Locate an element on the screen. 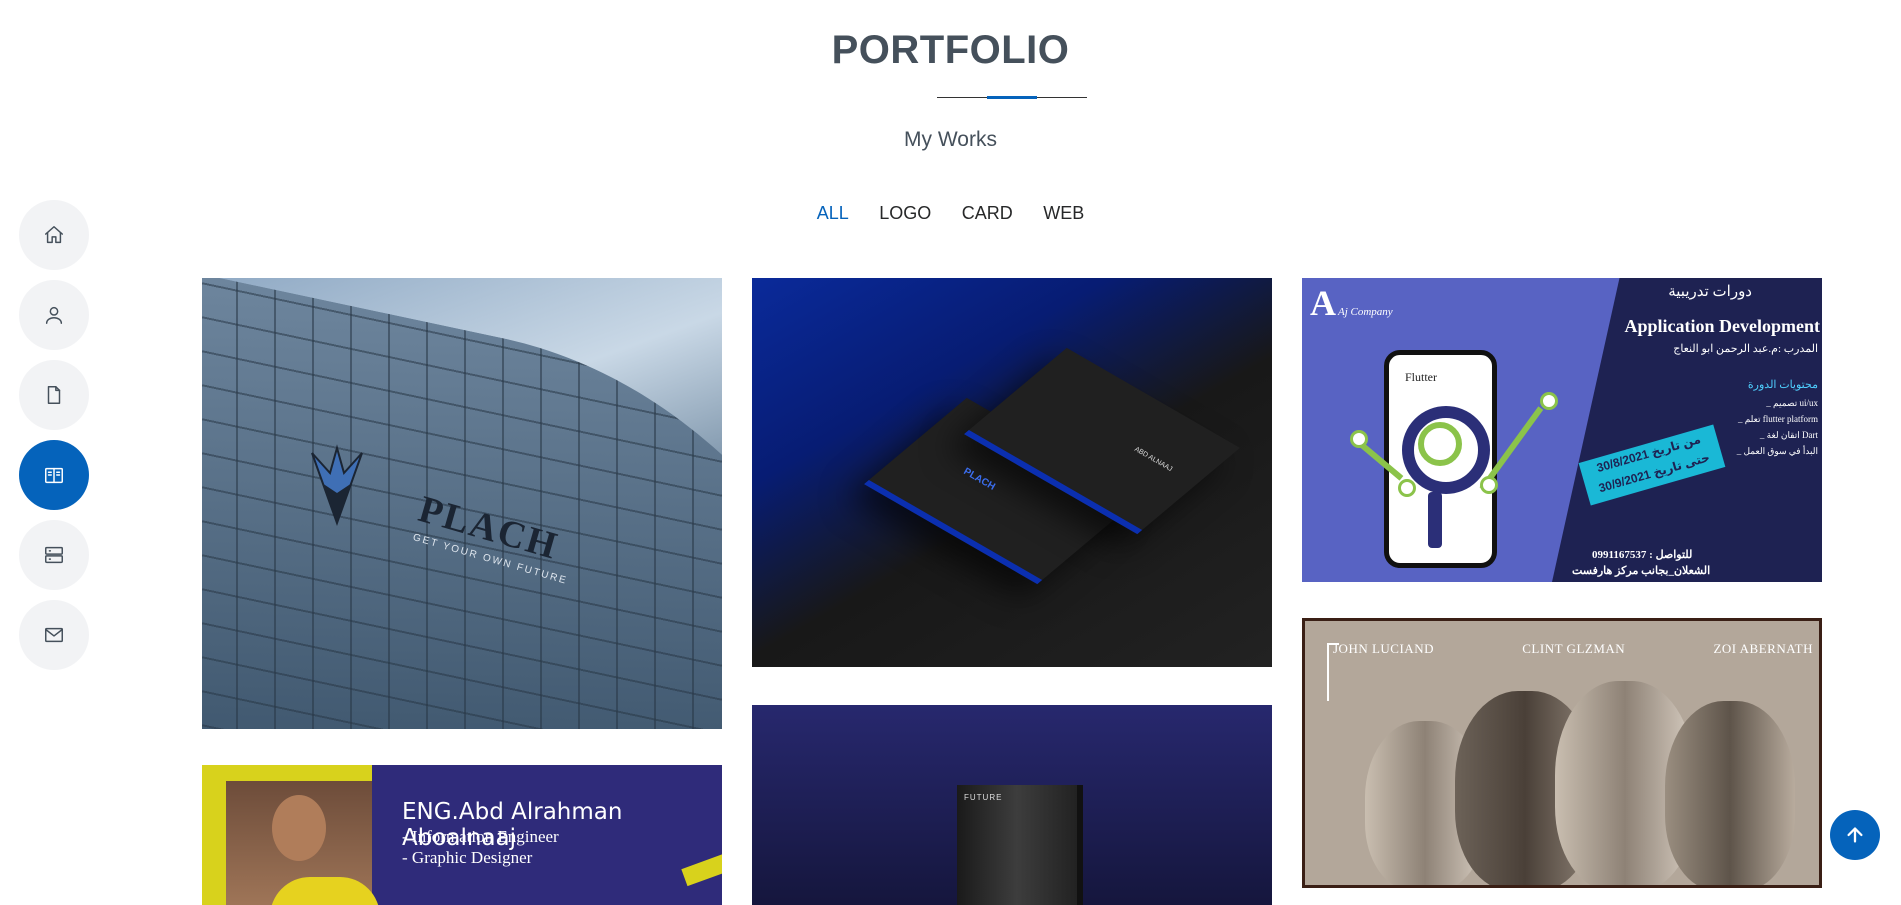 The height and width of the screenshot is (905, 1901). arrow-up-icon is located at coordinates (1855, 835).